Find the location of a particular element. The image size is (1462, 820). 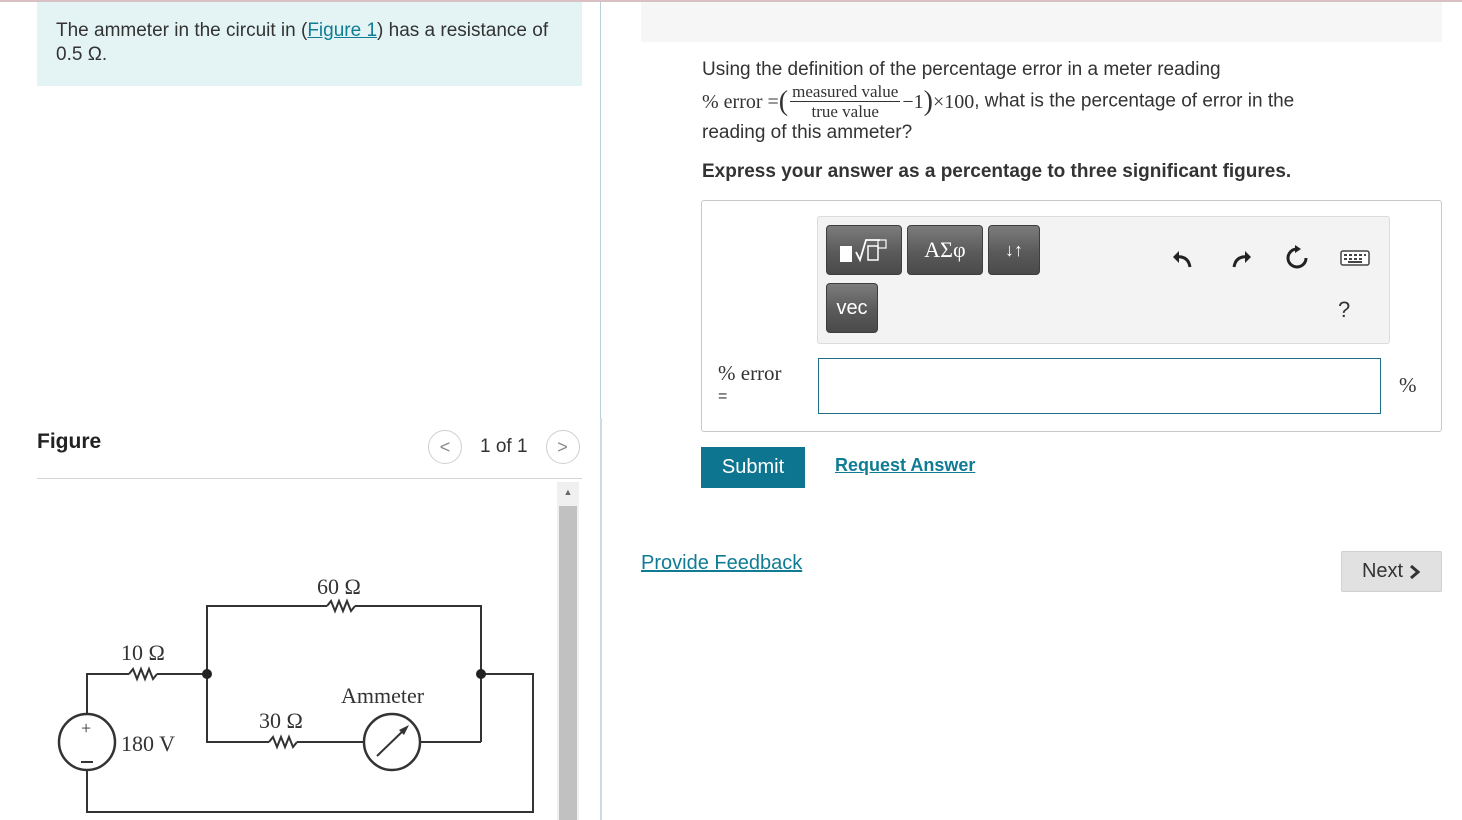

figure-divider is located at coordinates (309, 478).